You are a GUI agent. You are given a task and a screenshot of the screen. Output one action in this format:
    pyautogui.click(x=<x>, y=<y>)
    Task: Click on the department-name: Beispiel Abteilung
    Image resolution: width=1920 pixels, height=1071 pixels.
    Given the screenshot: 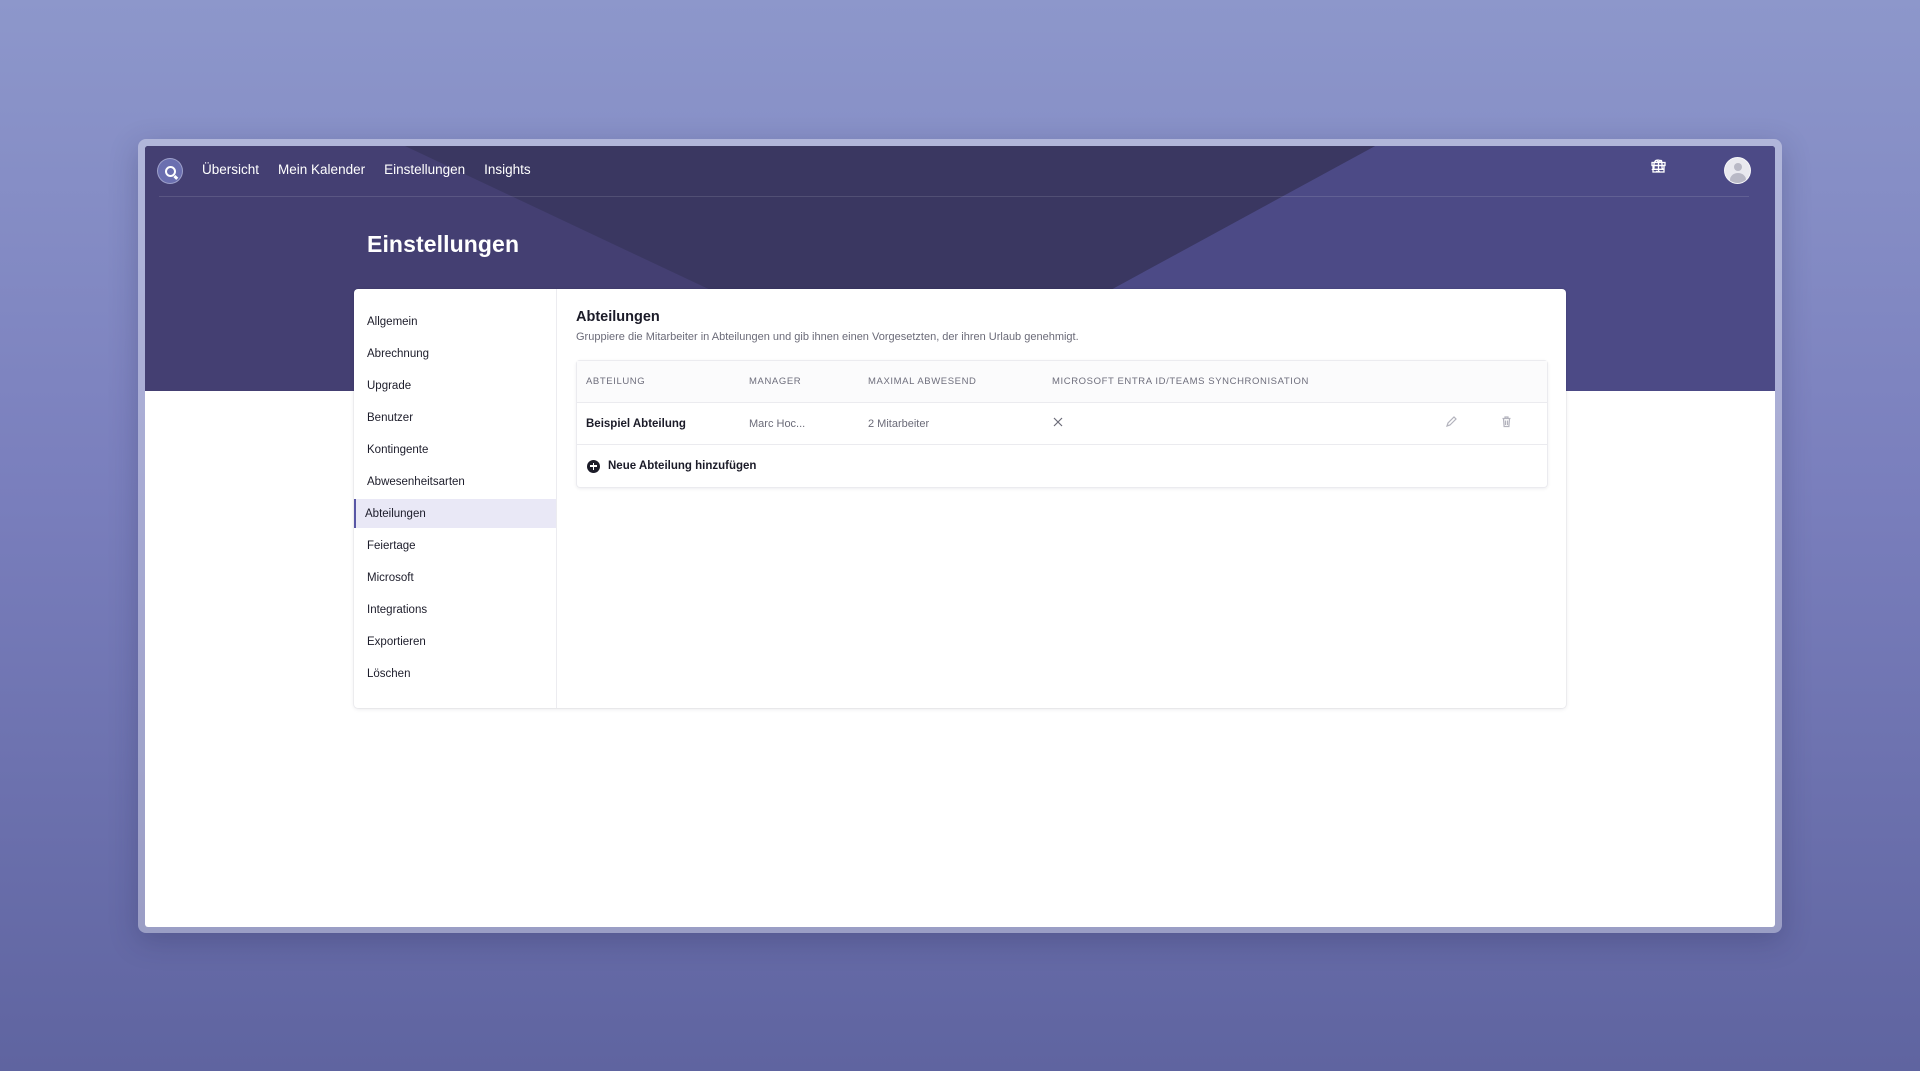 What is the action you would take?
    pyautogui.click(x=636, y=423)
    